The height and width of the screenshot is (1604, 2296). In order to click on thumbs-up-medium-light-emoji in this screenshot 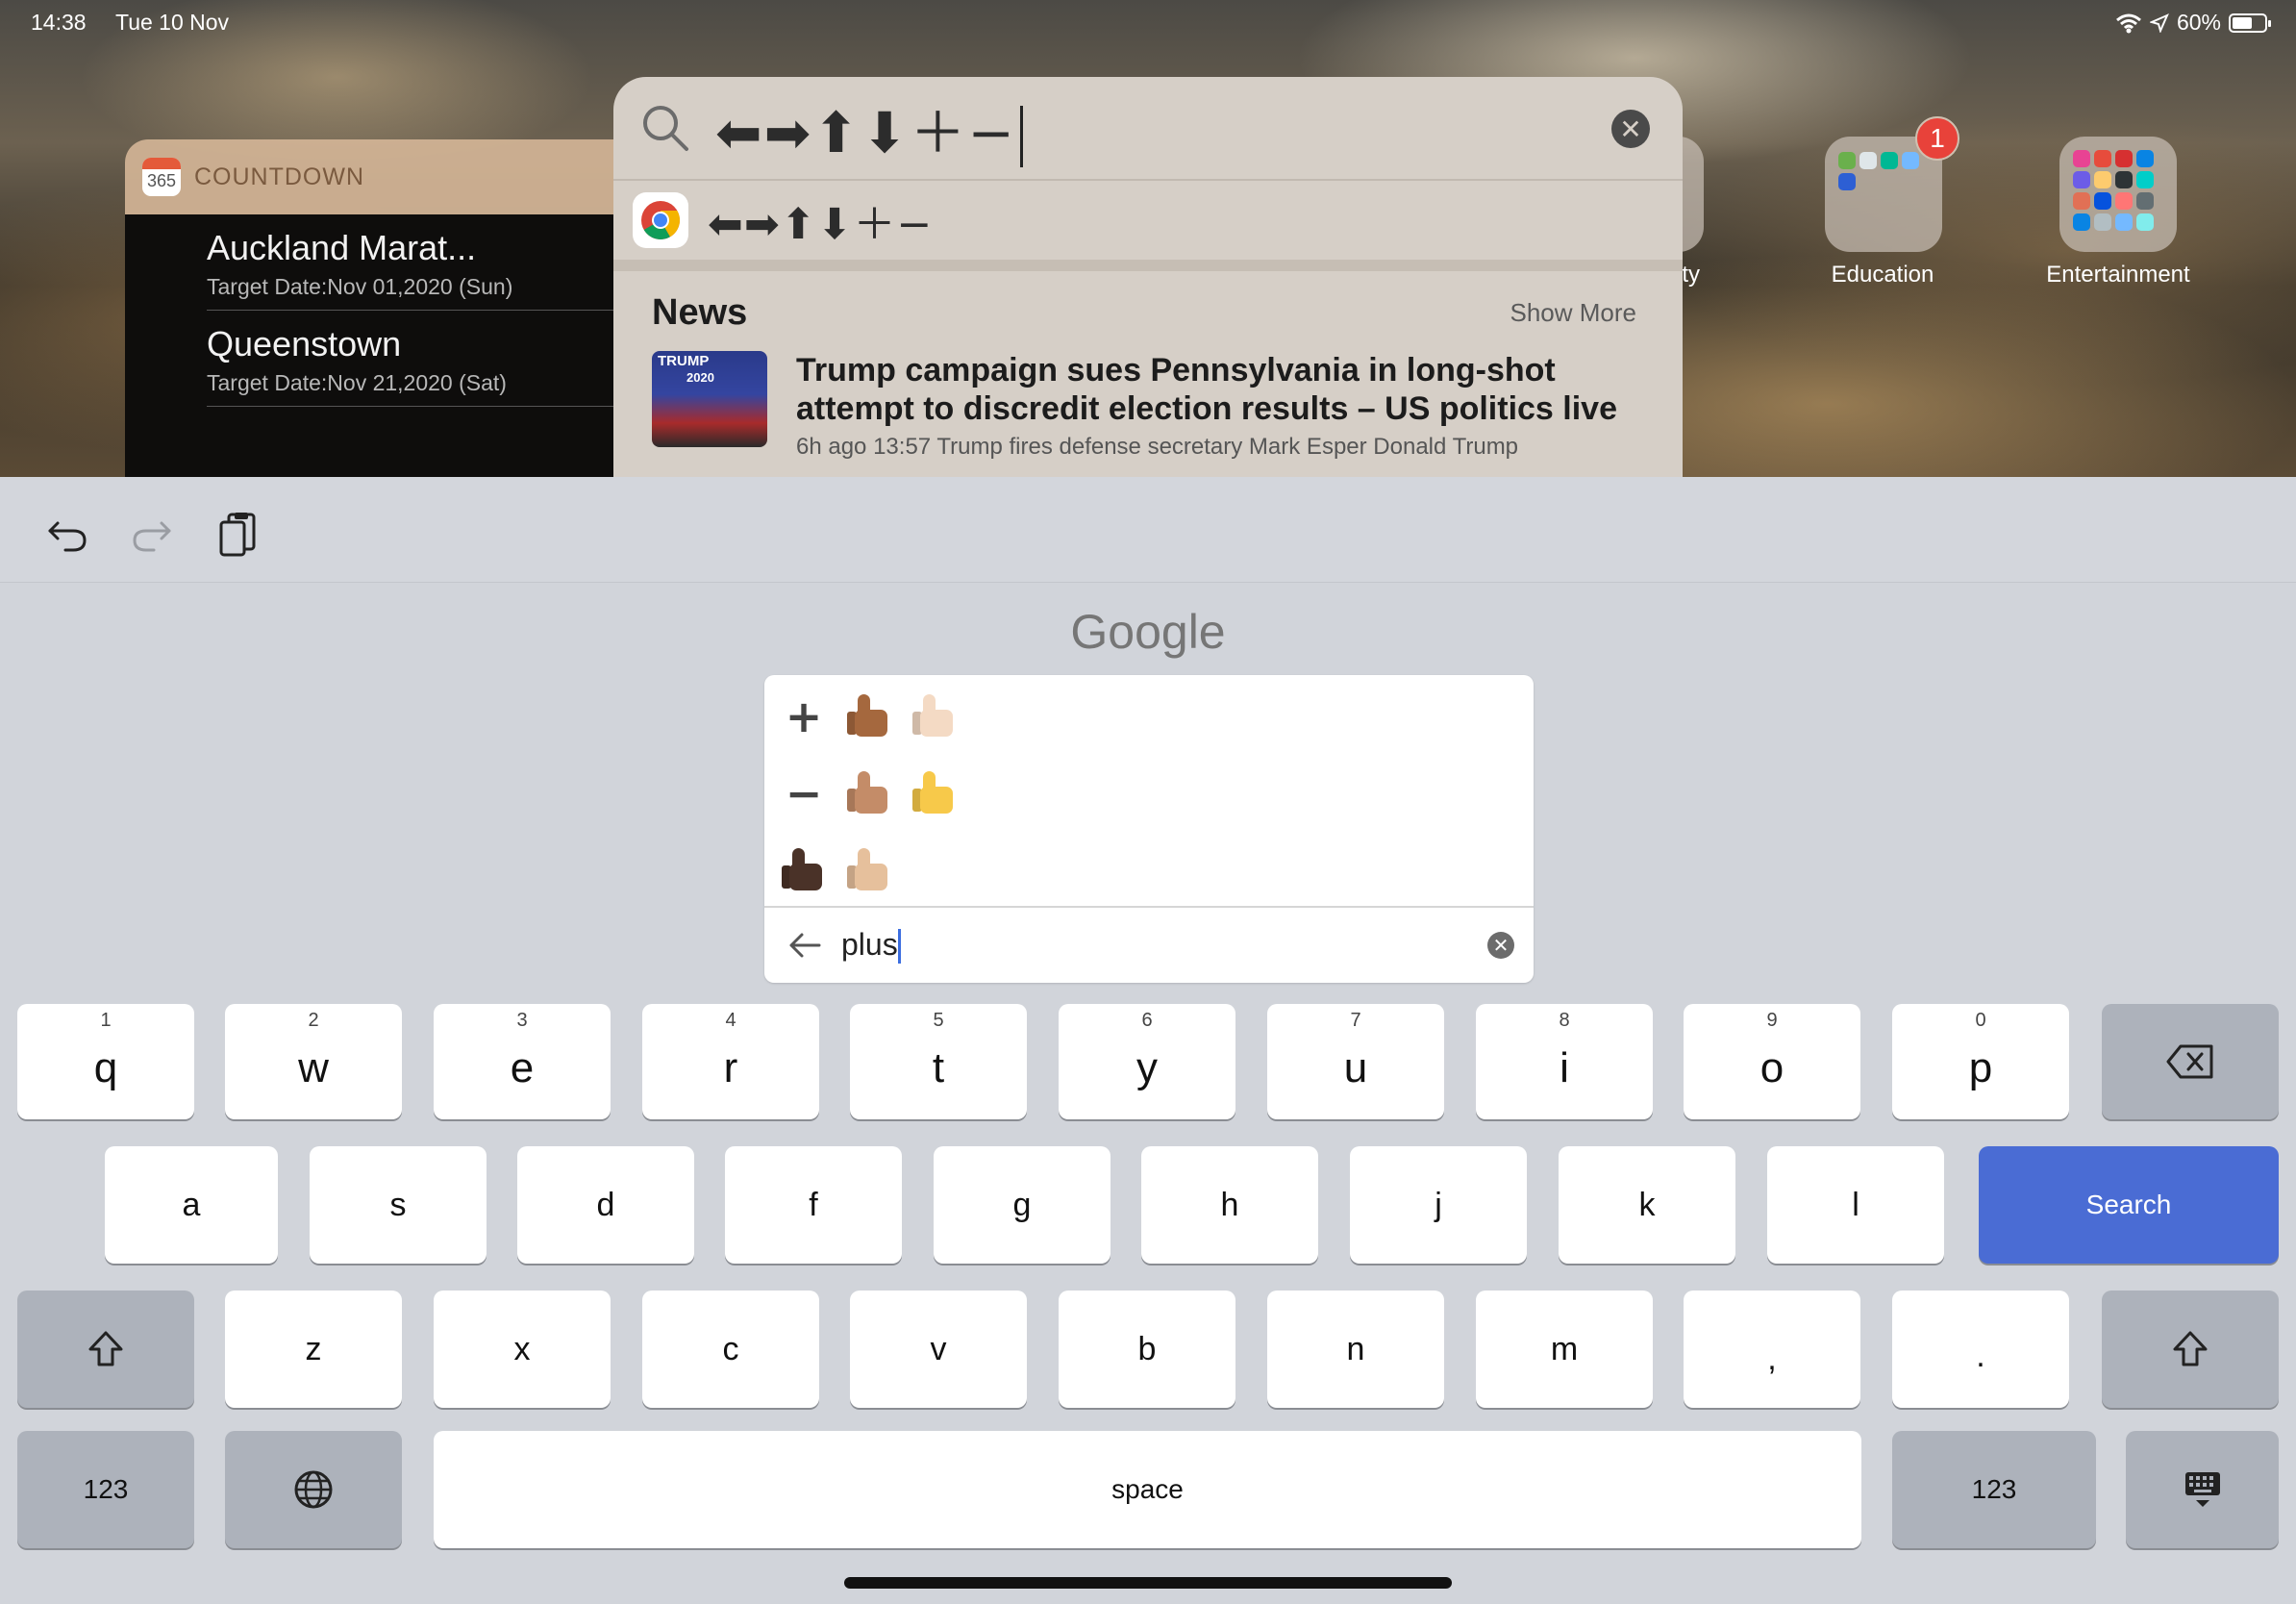, I will do `click(869, 870)`.